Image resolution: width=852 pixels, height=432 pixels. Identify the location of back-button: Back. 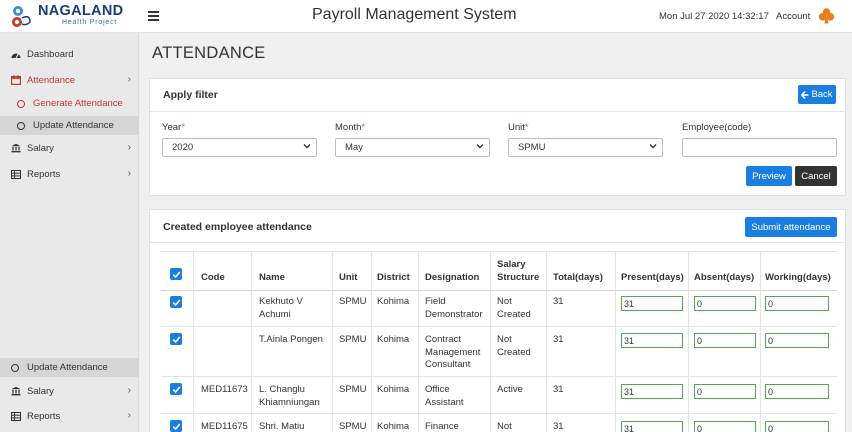
(817, 94).